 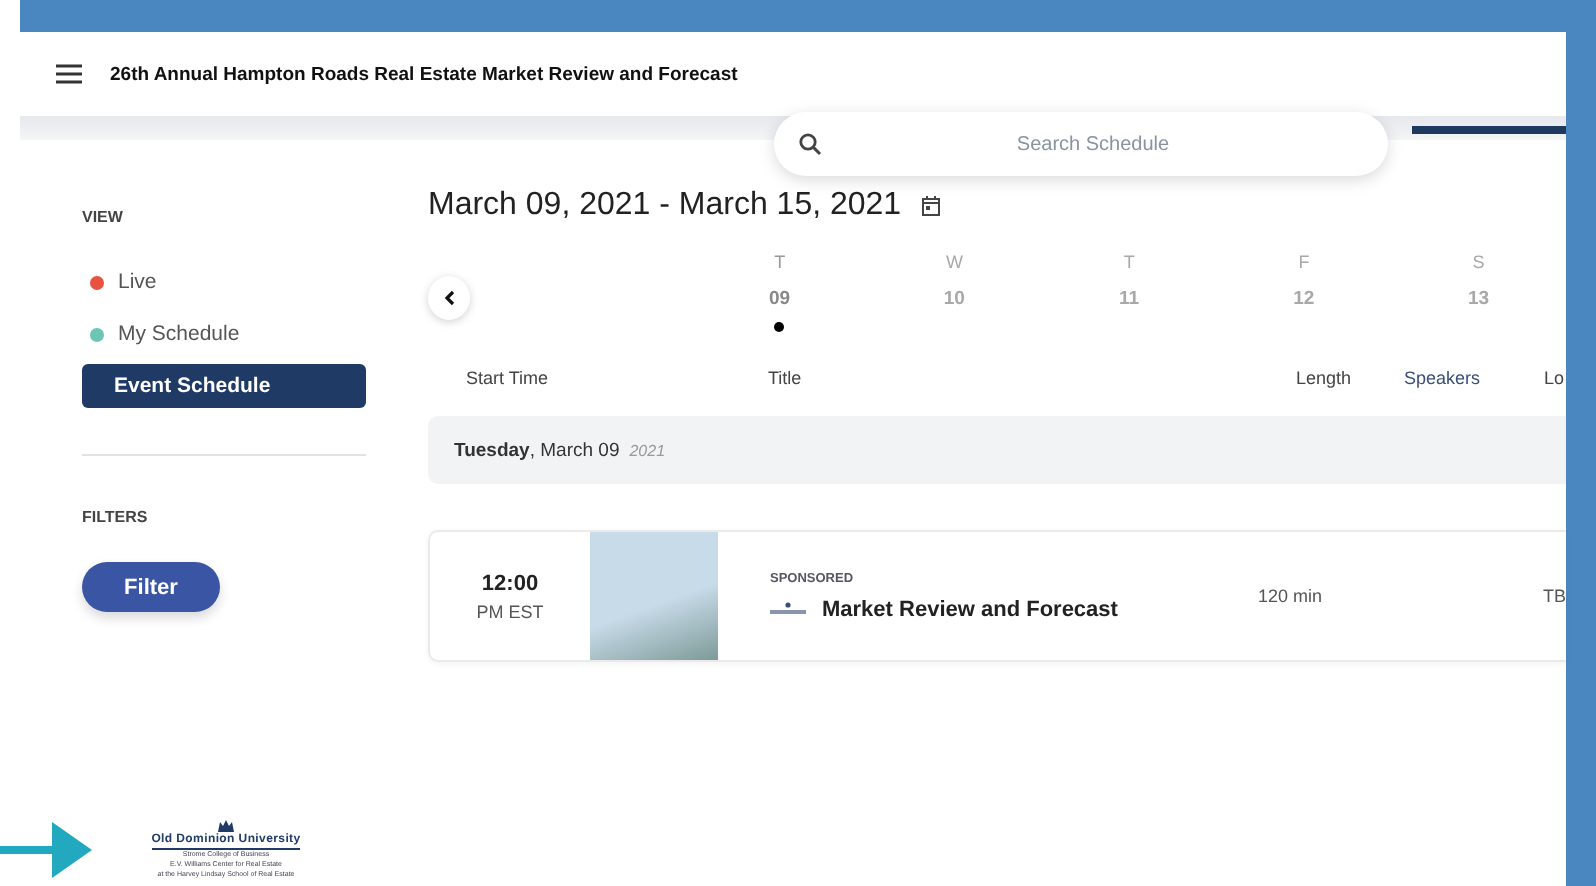 I want to click on search-field: Search Schedule, so click(x=1081, y=144).